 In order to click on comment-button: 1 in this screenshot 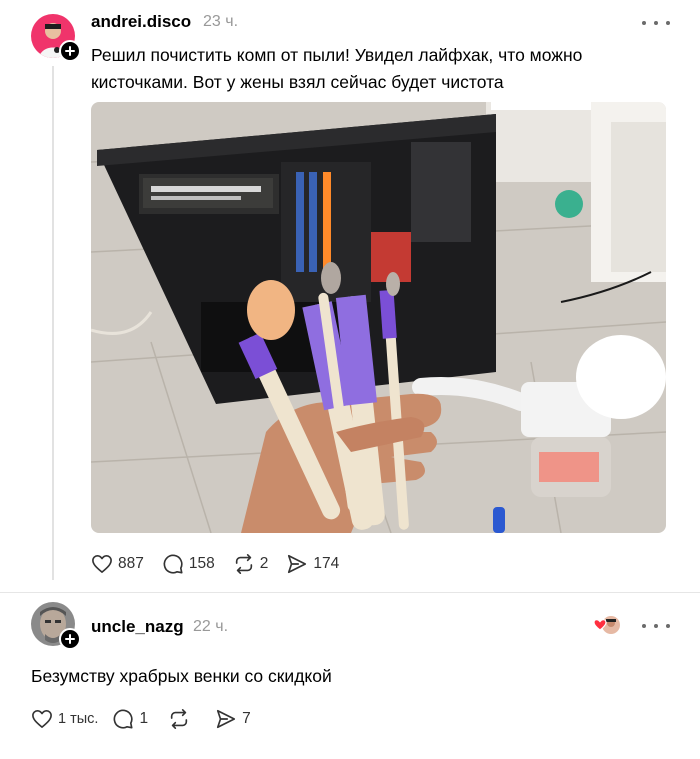, I will do `click(130, 719)`.